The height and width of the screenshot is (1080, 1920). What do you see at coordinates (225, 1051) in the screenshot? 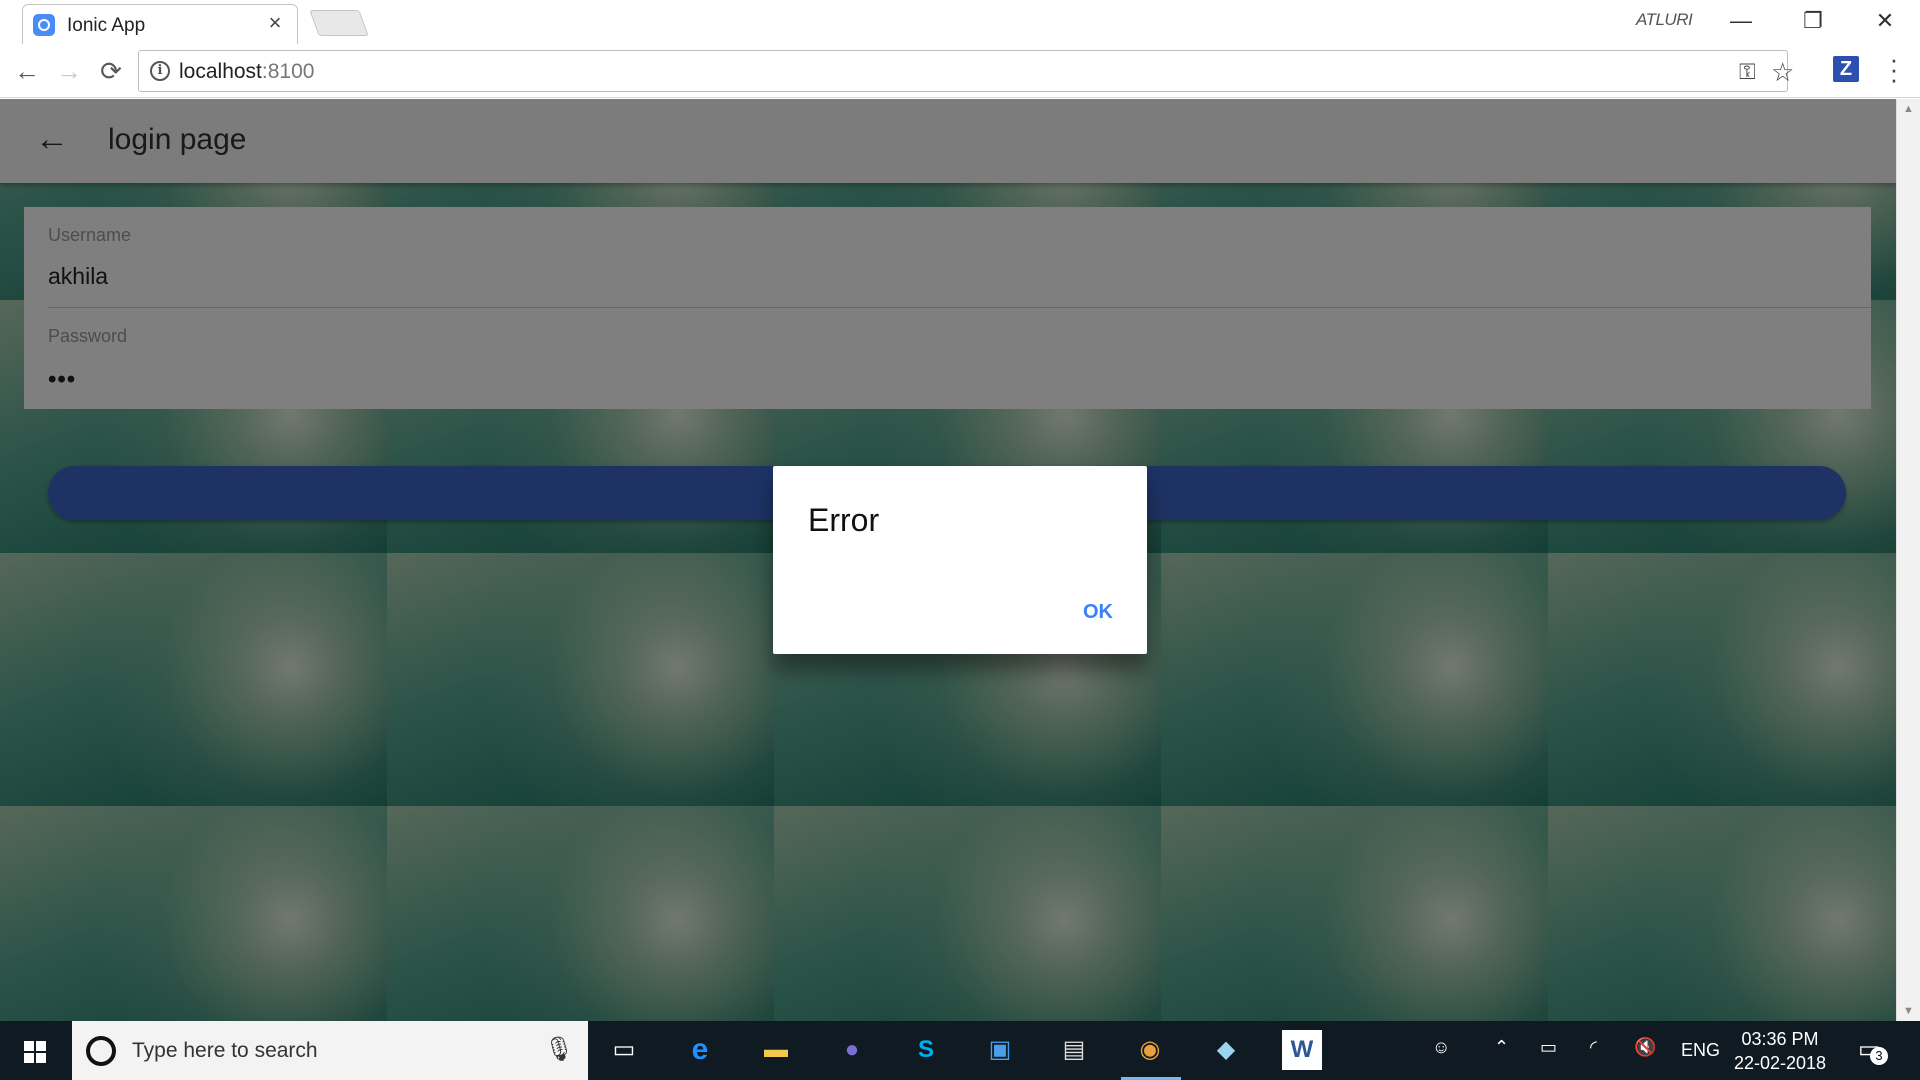
I see `search-placeholder: Type here to search` at bounding box center [225, 1051].